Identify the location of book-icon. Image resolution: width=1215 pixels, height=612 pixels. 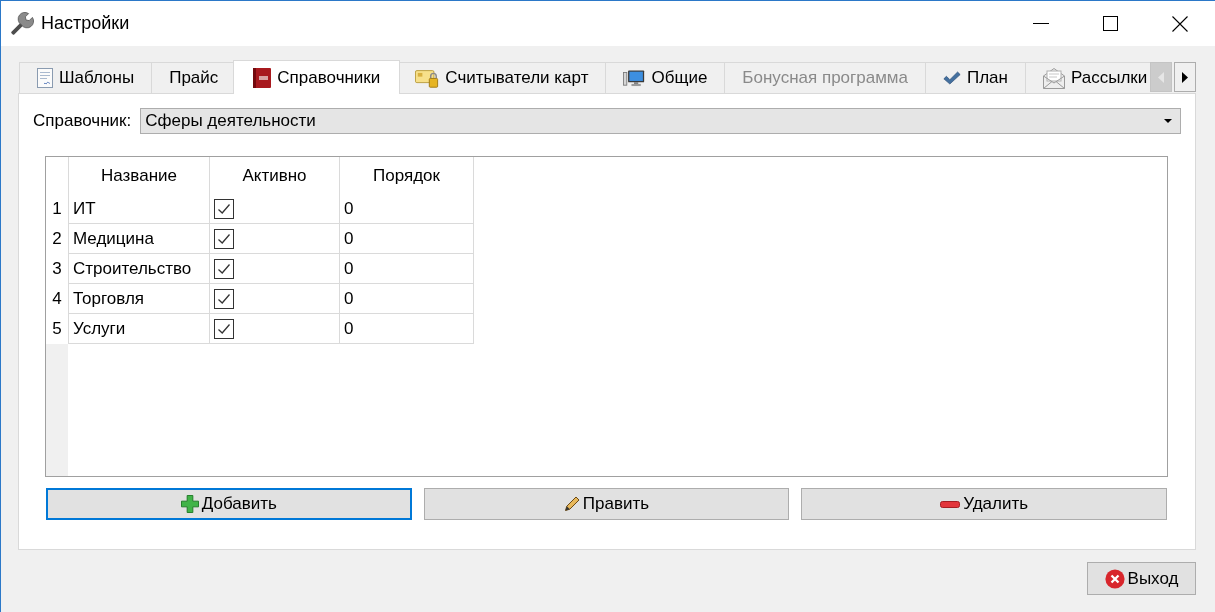
(262, 77).